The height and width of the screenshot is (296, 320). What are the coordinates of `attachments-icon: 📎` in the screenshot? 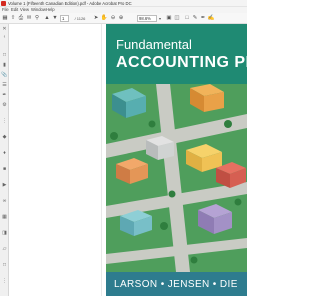 It's located at (4, 75).